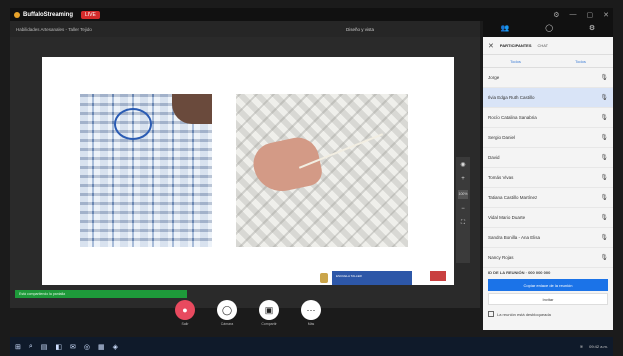 This screenshot has height=356, width=623. Describe the element at coordinates (463, 223) in the screenshot. I see `fullscreen-icon: ⛶` at that location.